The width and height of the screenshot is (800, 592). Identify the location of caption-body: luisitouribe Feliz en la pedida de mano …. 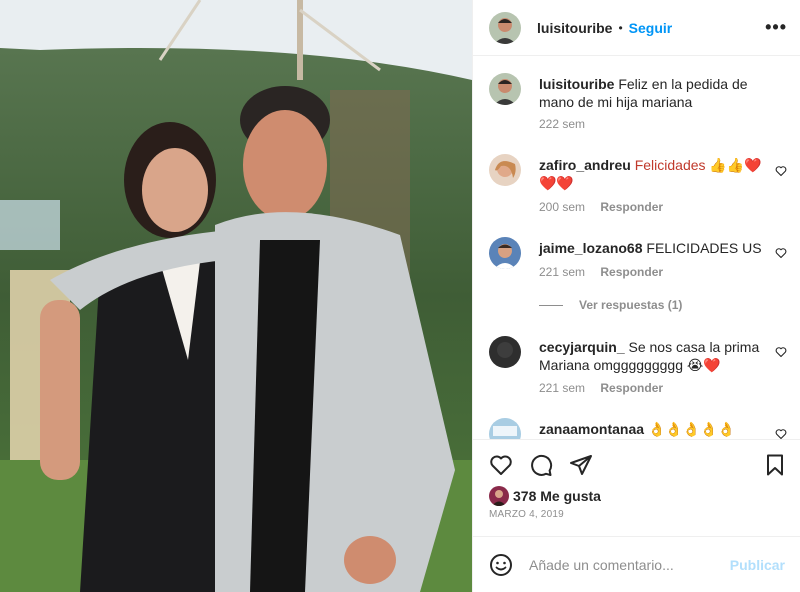
(654, 93).